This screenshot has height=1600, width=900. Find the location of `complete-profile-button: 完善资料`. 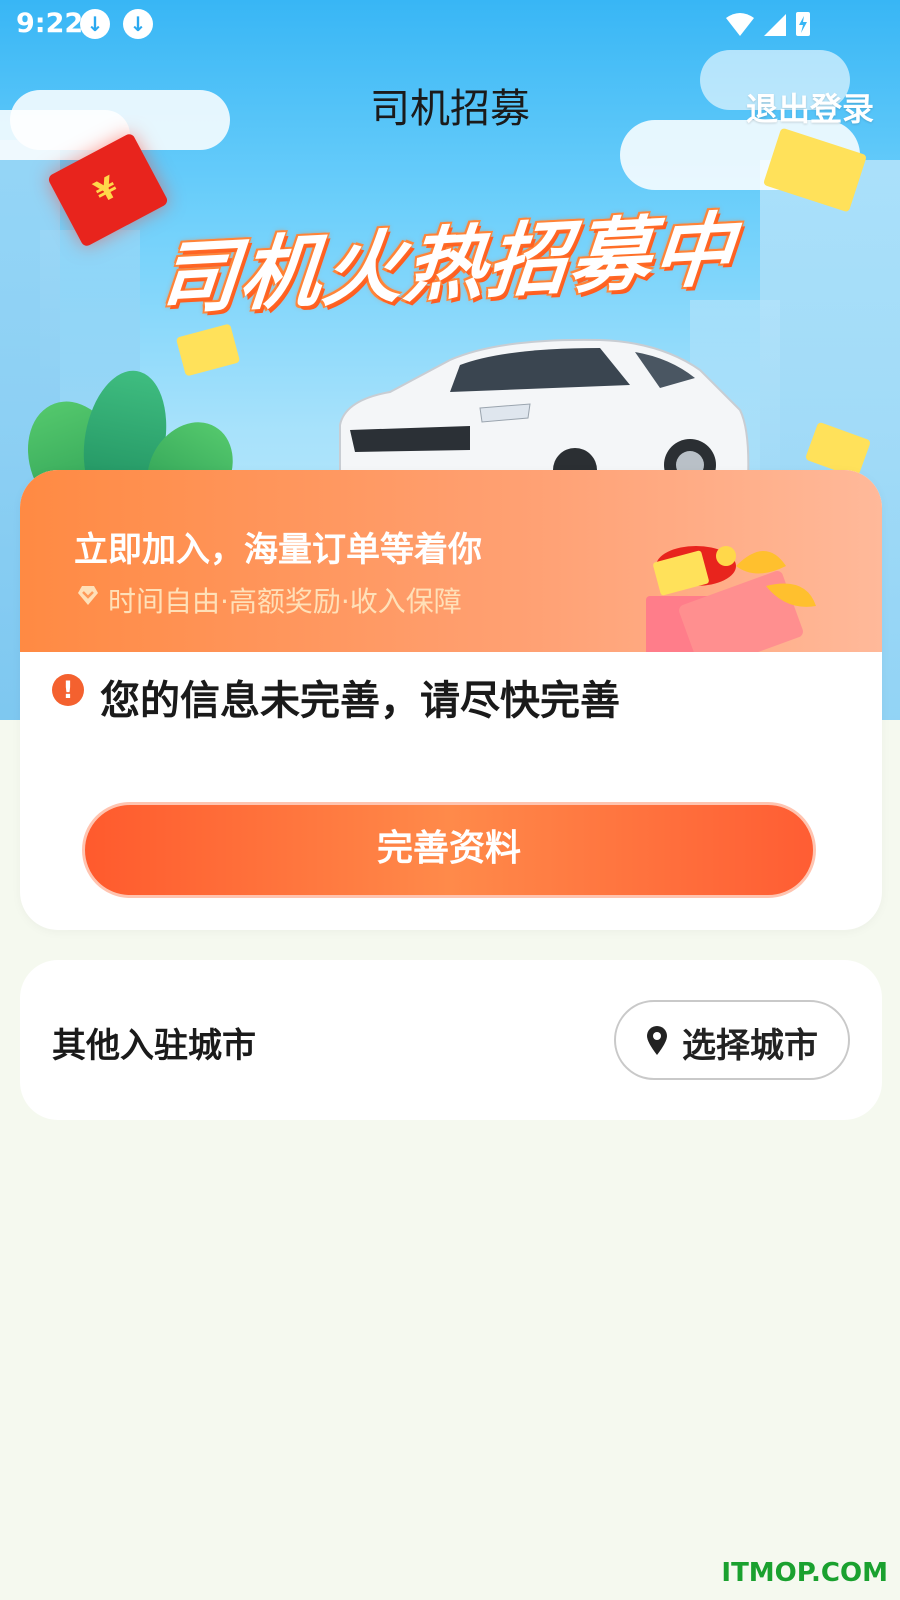

complete-profile-button: 完善资料 is located at coordinates (449, 850).